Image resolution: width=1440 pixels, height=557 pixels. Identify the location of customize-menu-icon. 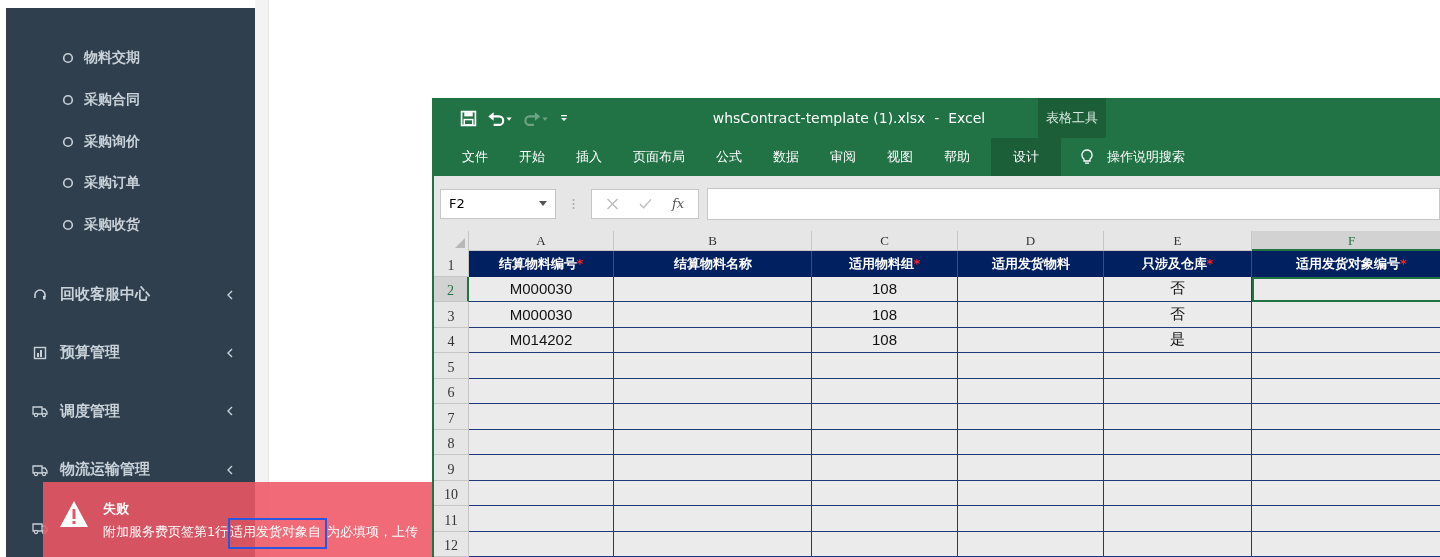
(564, 118).